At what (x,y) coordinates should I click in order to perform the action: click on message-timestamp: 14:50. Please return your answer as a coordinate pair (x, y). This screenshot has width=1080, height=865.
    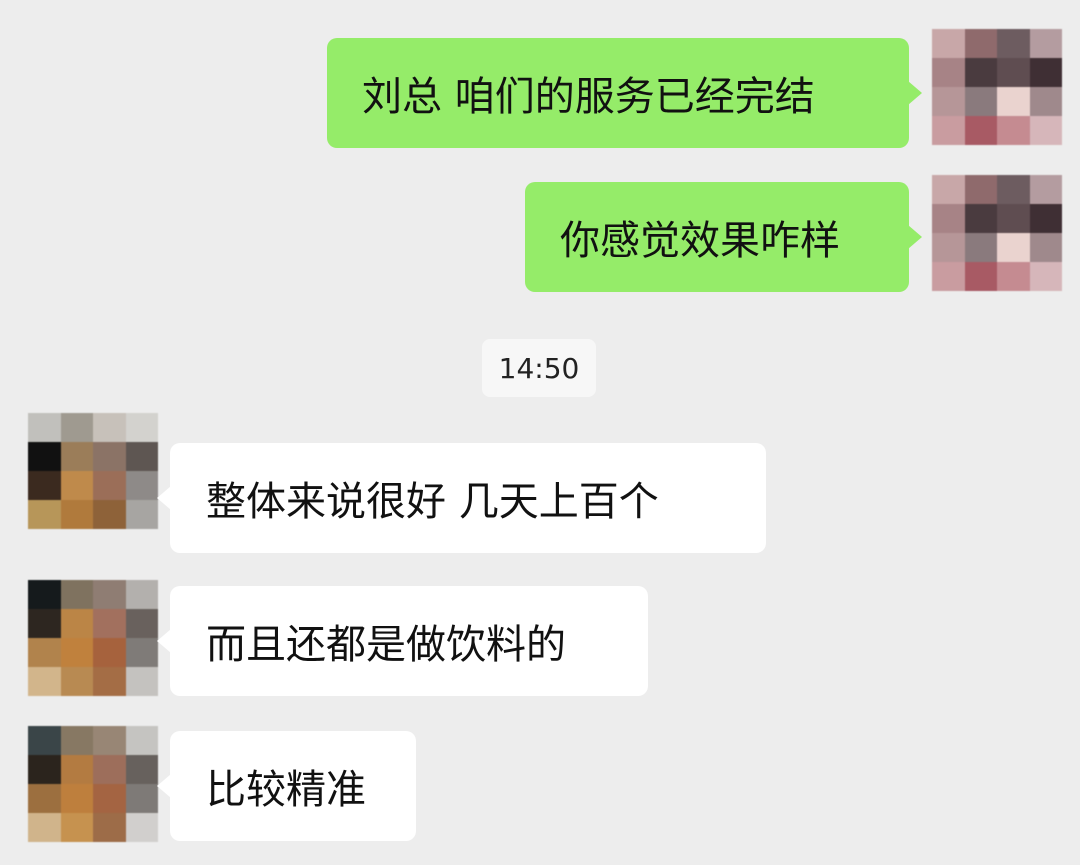
    Looking at the image, I should click on (539, 368).